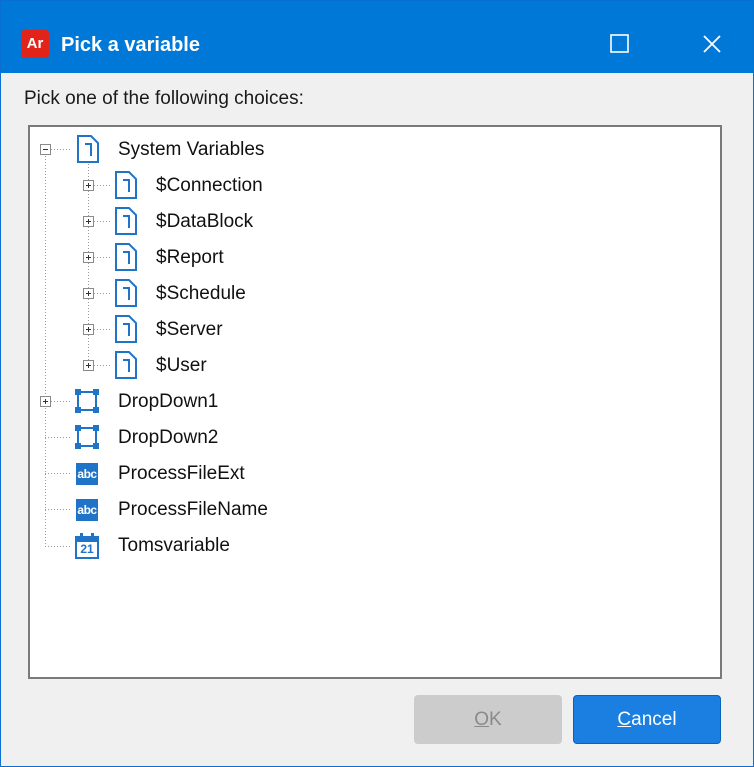 The height and width of the screenshot is (767, 754). I want to click on tree-node-label: $User, so click(181, 365).